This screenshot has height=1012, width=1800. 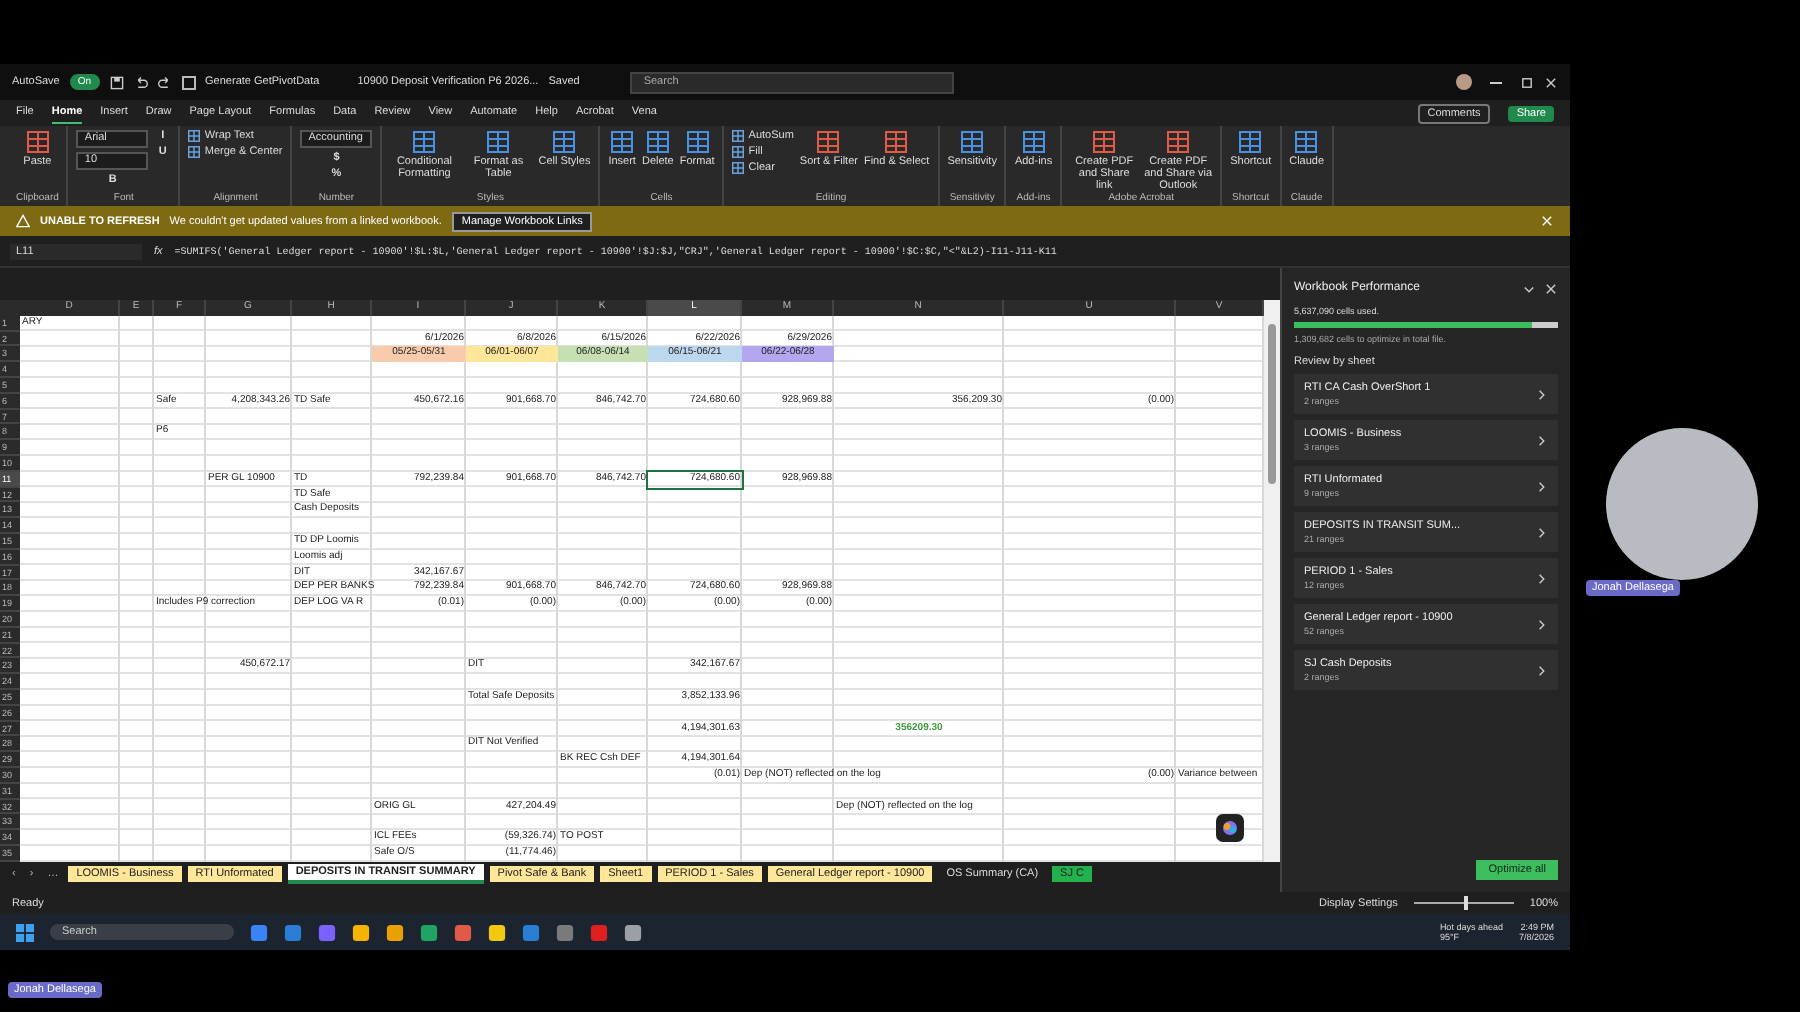 What do you see at coordinates (164, 82) in the screenshot?
I see `redo-icon` at bounding box center [164, 82].